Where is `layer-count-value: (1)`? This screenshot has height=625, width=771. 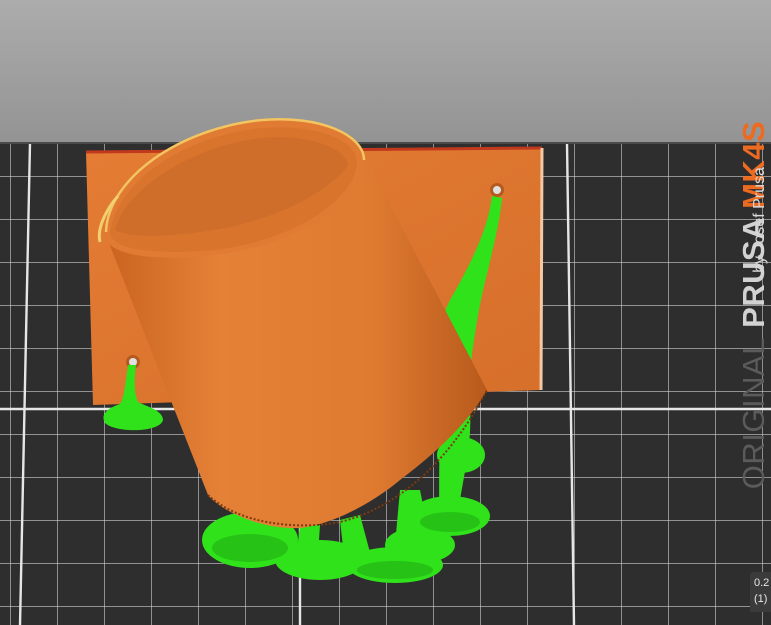 layer-count-value: (1) is located at coordinates (761, 599).